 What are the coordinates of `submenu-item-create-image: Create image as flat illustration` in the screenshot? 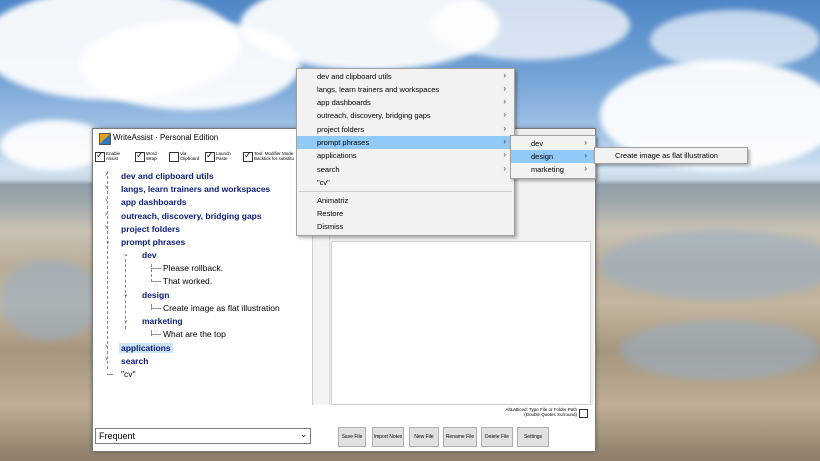 It's located at (671, 155).